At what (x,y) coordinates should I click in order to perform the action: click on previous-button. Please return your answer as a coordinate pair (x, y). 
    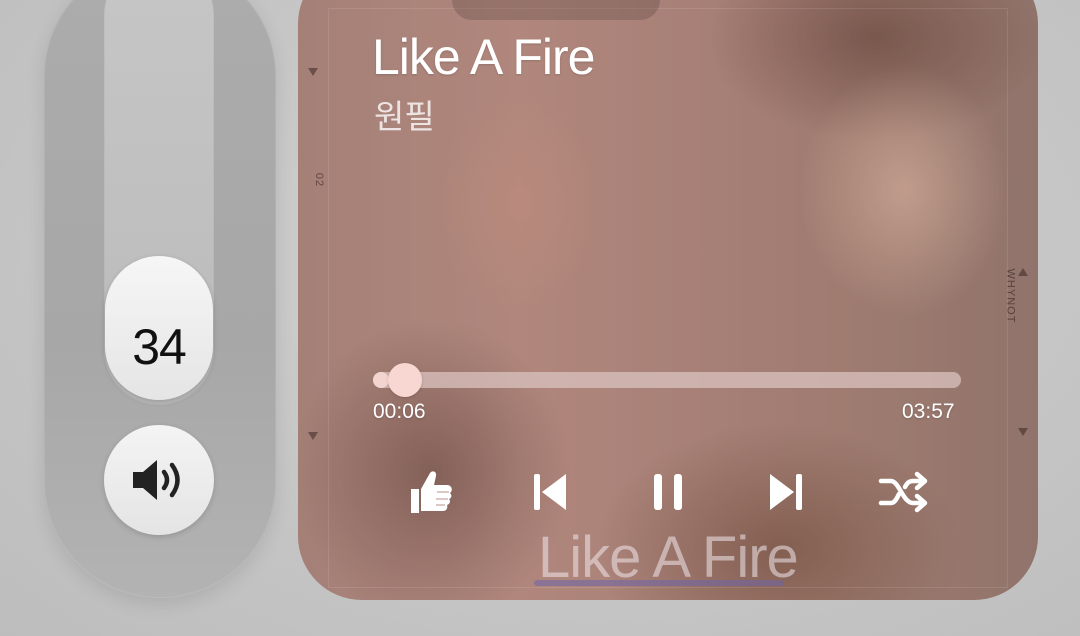
    Looking at the image, I should click on (550, 492).